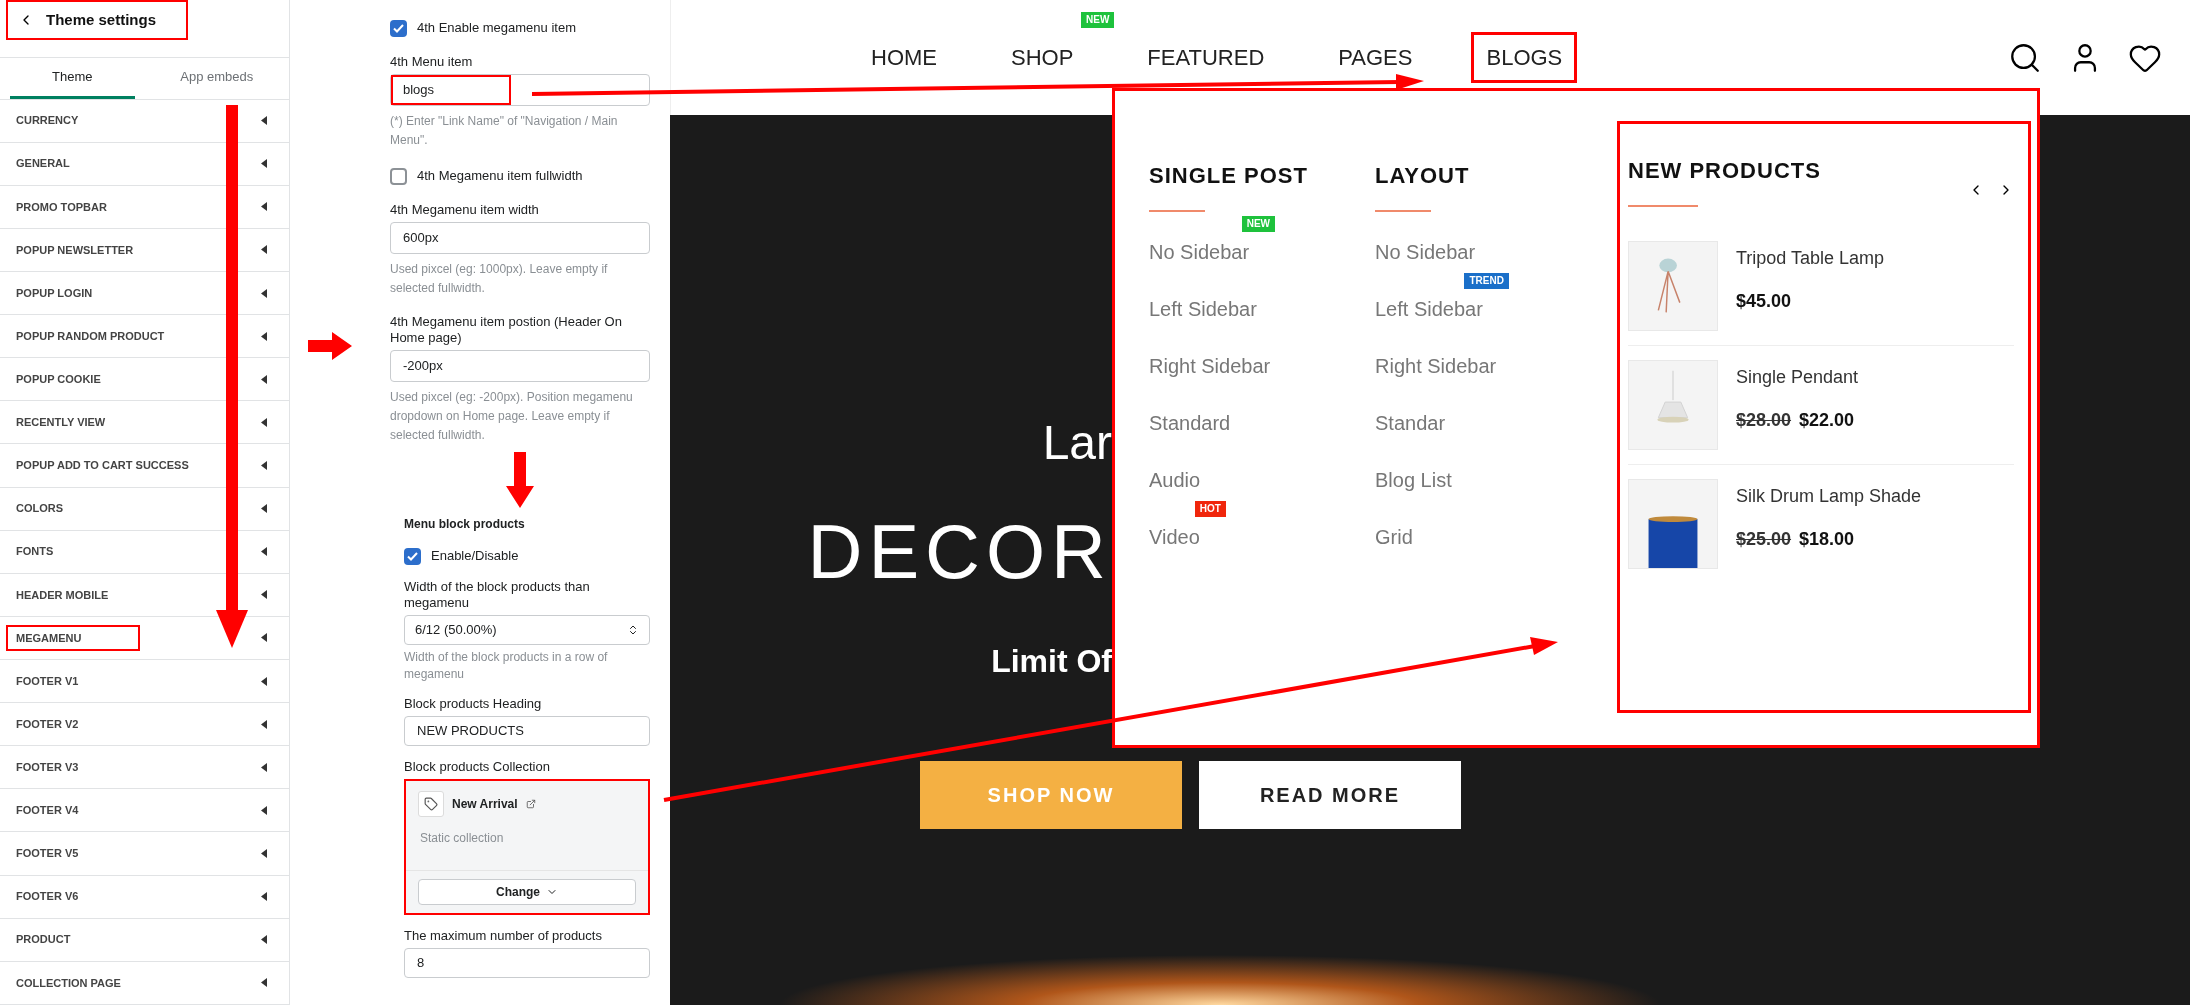  What do you see at coordinates (54, 293) in the screenshot?
I see `section-label: POPUP LOGIN` at bounding box center [54, 293].